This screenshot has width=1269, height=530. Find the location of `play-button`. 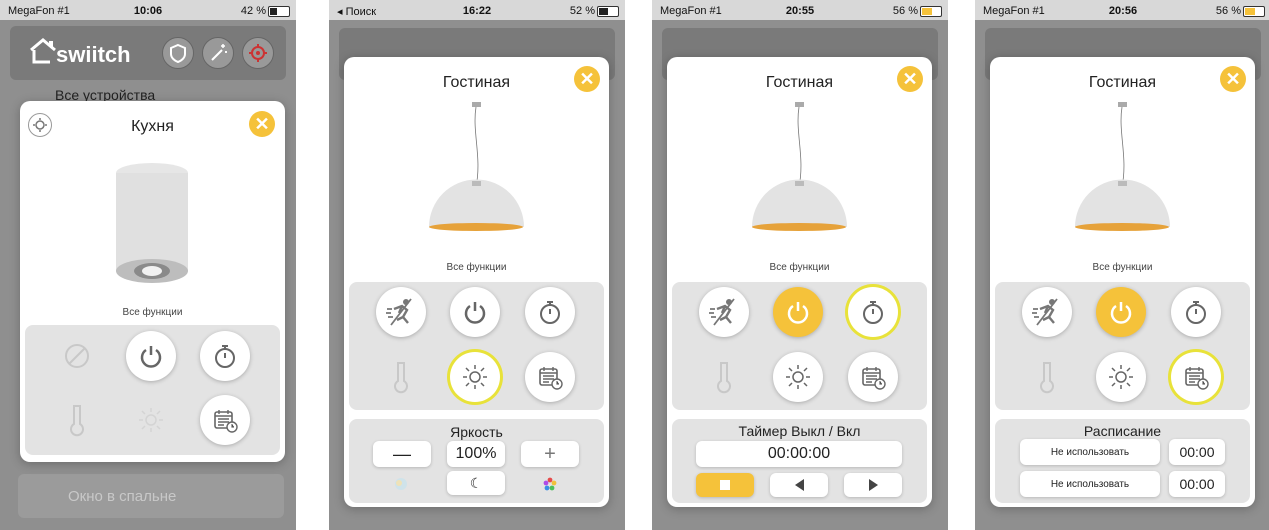

play-button is located at coordinates (873, 485).